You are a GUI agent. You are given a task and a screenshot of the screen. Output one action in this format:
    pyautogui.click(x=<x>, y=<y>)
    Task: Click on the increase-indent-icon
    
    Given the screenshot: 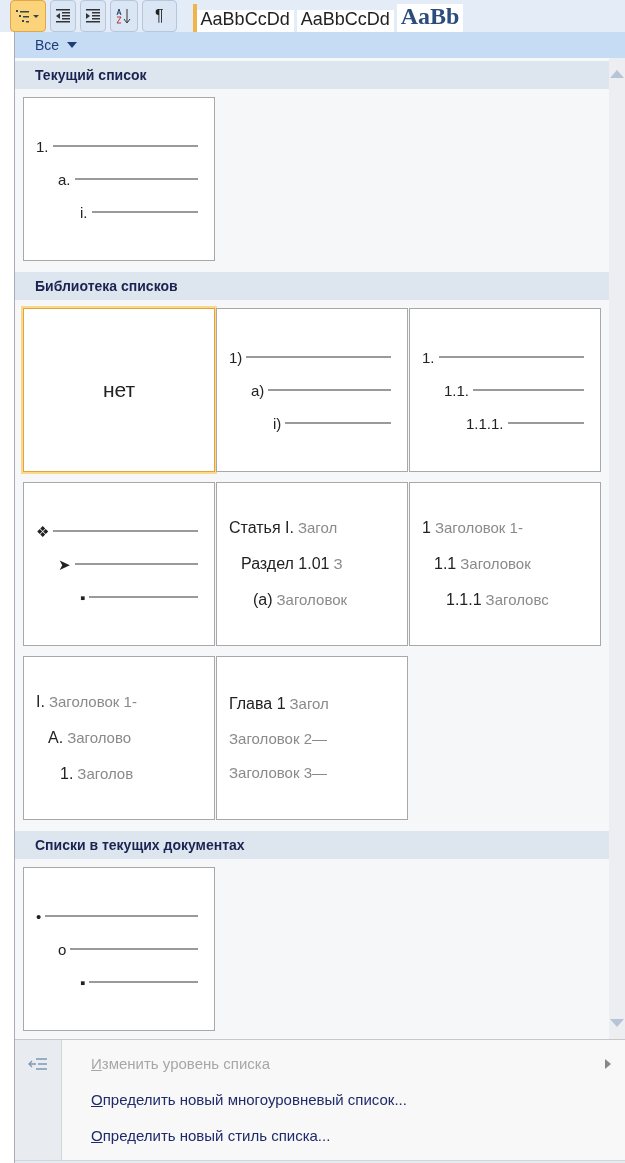 What is the action you would take?
    pyautogui.click(x=93, y=16)
    